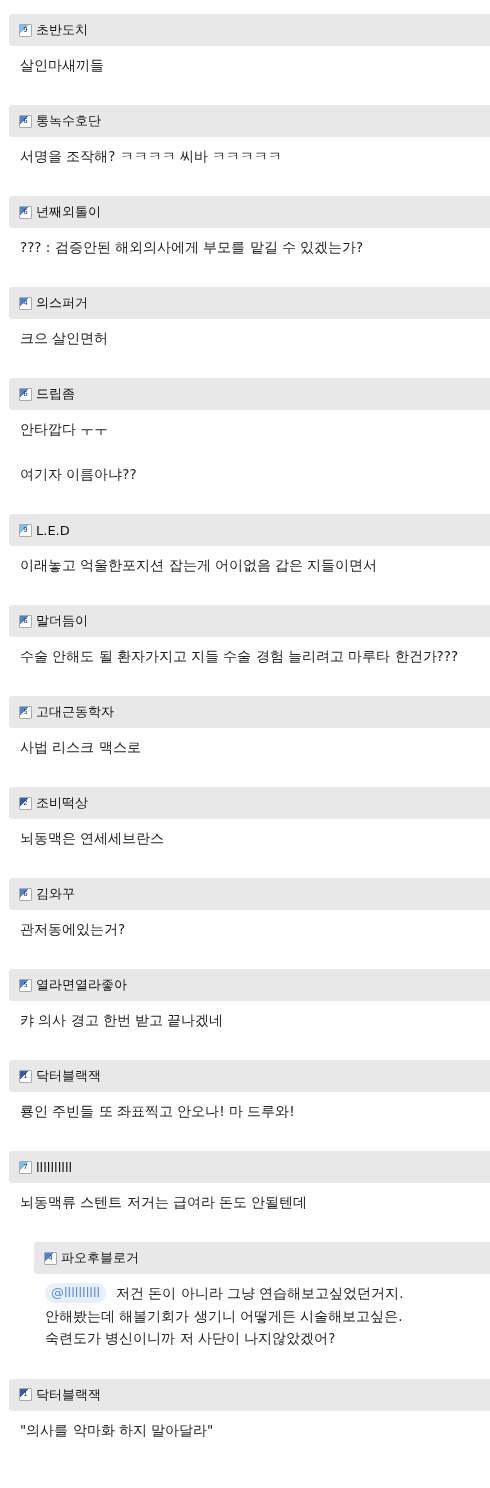 This screenshot has width=490, height=1488. Describe the element at coordinates (260, 1293) in the screenshot. I see `comment-text: 저건 돈이 아니라 그냥 연습해보고싶었던거지.` at that location.